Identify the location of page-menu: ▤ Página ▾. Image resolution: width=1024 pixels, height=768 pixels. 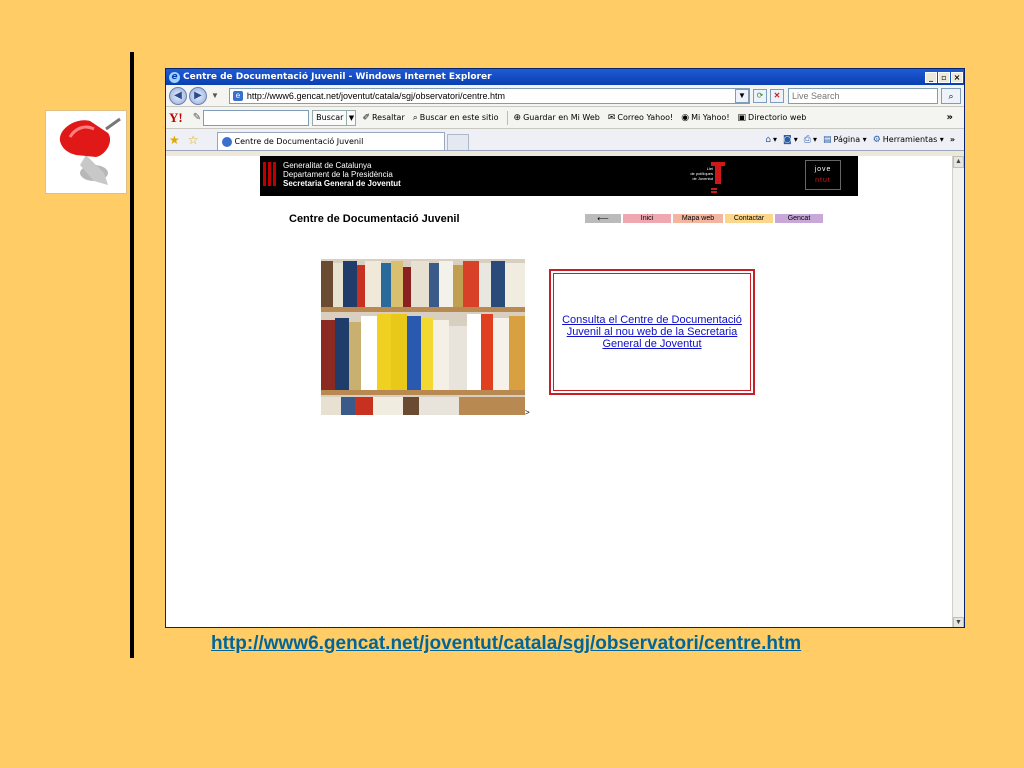
(845, 140).